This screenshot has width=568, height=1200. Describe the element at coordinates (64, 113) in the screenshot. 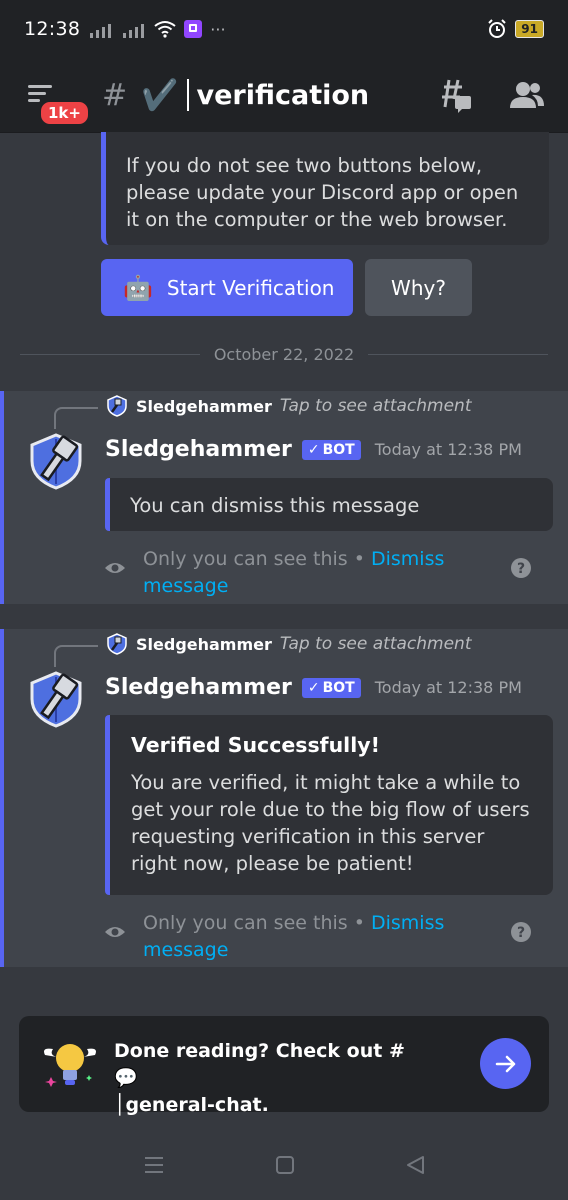

I see `unread-badge: 1k+` at that location.